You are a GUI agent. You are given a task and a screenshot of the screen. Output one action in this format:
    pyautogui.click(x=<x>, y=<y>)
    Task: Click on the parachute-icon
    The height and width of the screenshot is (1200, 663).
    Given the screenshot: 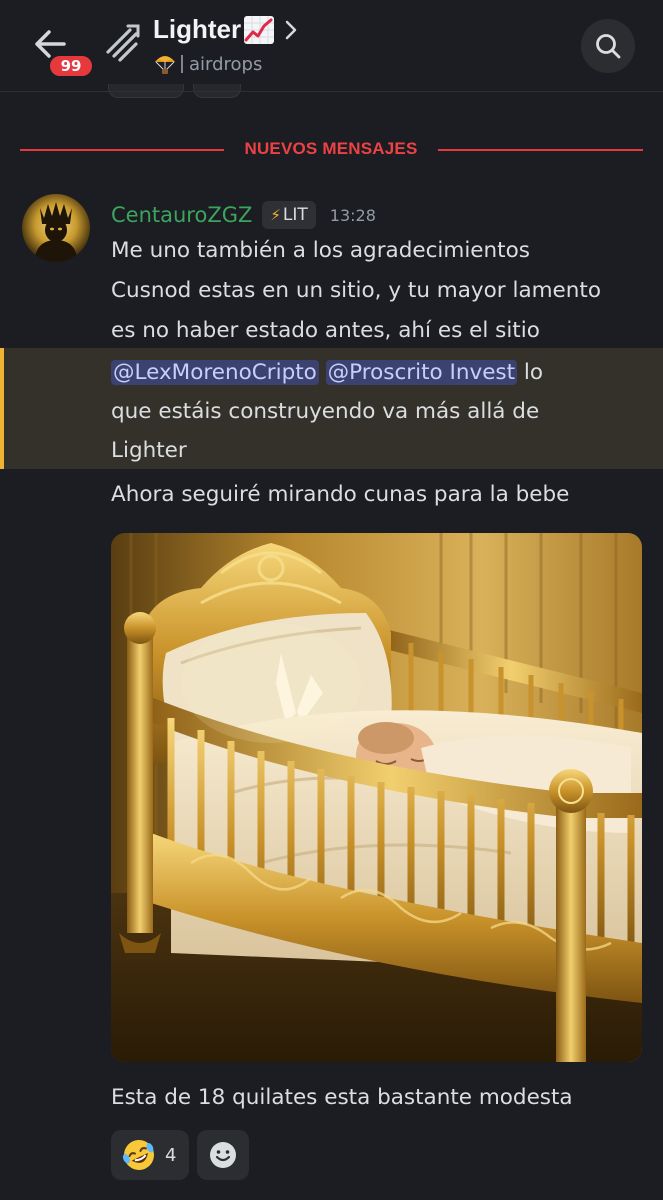 What is the action you would take?
    pyautogui.click(x=165, y=64)
    